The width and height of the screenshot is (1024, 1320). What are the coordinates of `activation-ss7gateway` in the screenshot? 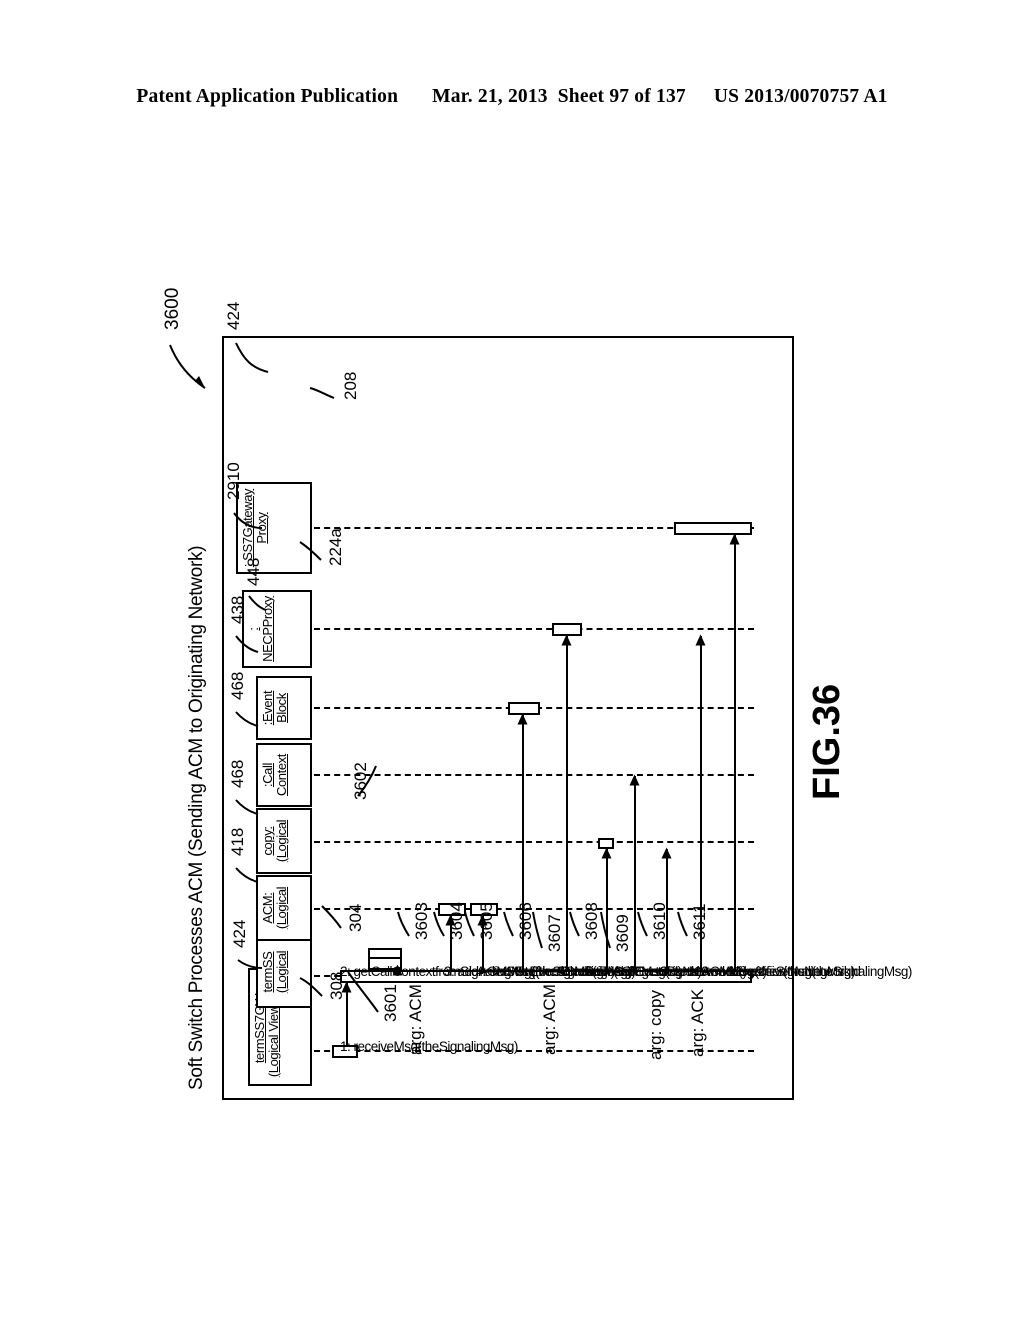 It's located at (713, 528).